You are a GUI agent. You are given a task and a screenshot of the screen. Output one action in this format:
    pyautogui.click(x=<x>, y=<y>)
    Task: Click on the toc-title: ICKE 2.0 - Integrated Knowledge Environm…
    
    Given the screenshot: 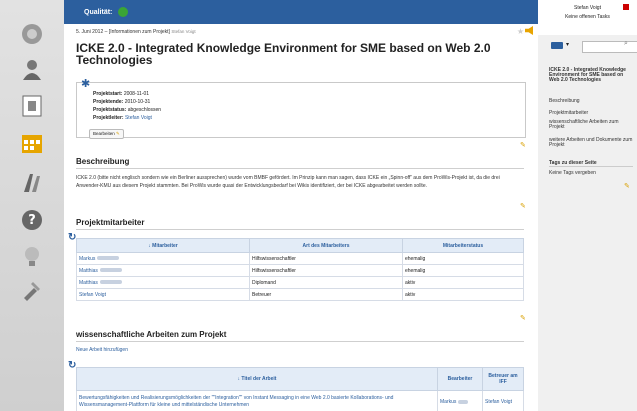 What is the action you would take?
    pyautogui.click(x=587, y=75)
    